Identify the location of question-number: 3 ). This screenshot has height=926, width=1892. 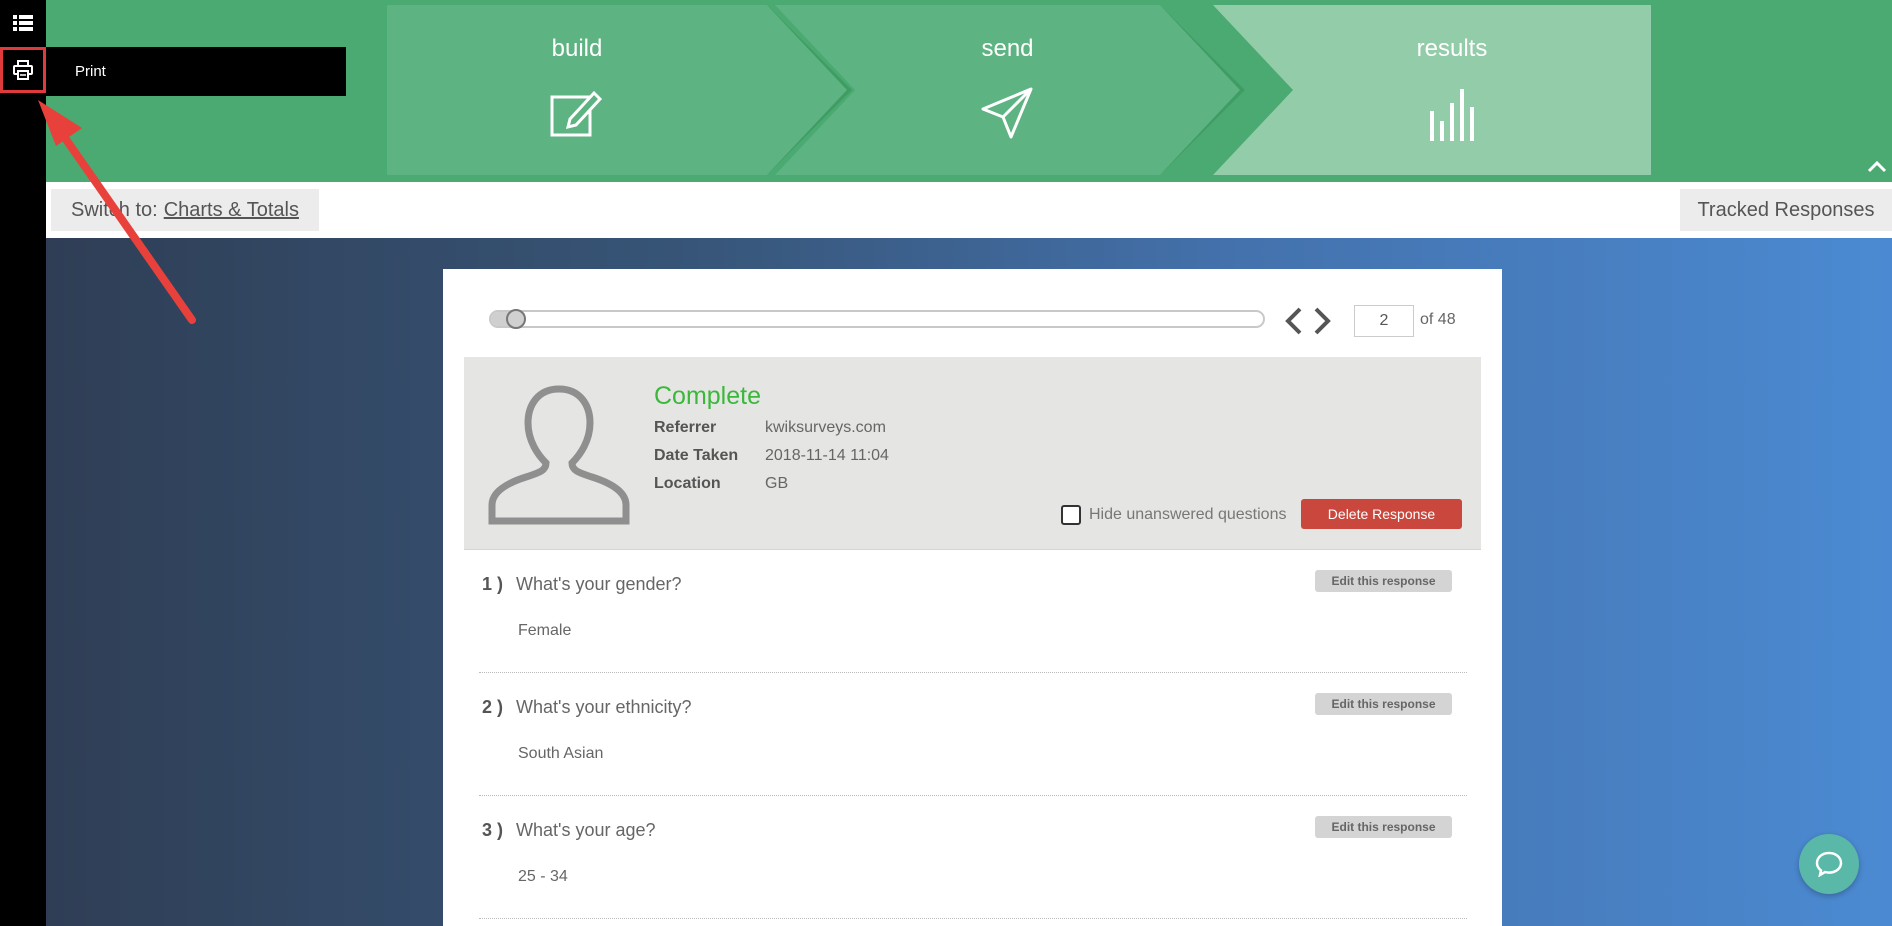
(493, 830).